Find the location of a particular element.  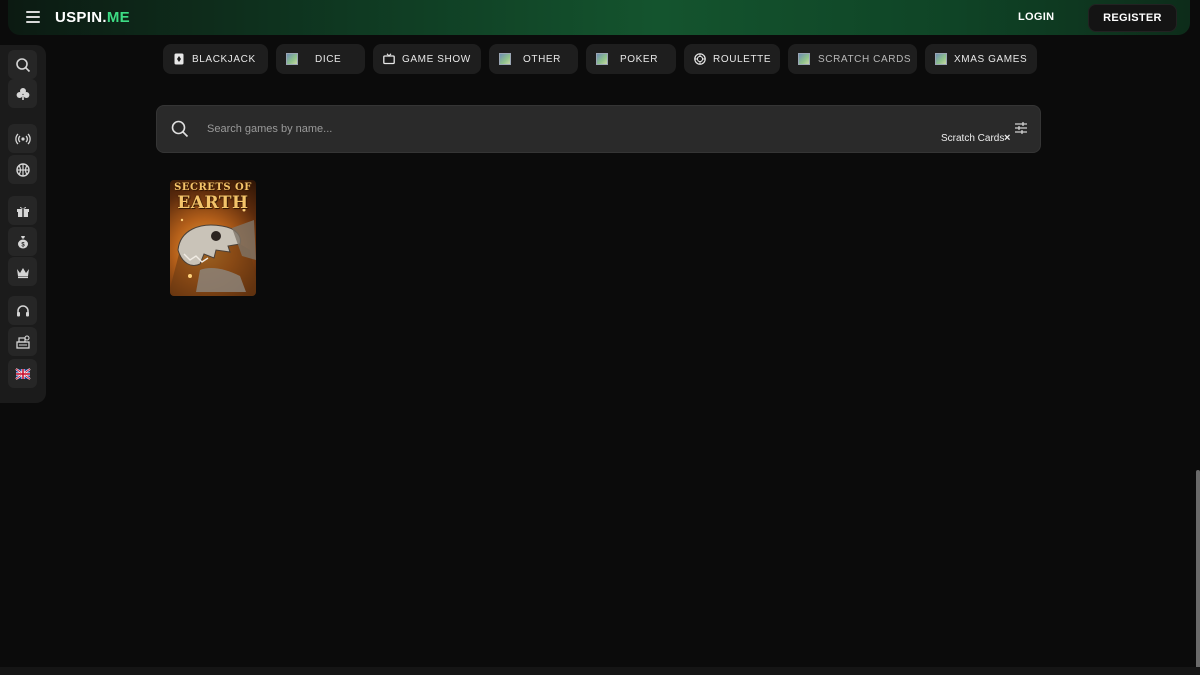

category-roulette: ROULETTE is located at coordinates (732, 59).